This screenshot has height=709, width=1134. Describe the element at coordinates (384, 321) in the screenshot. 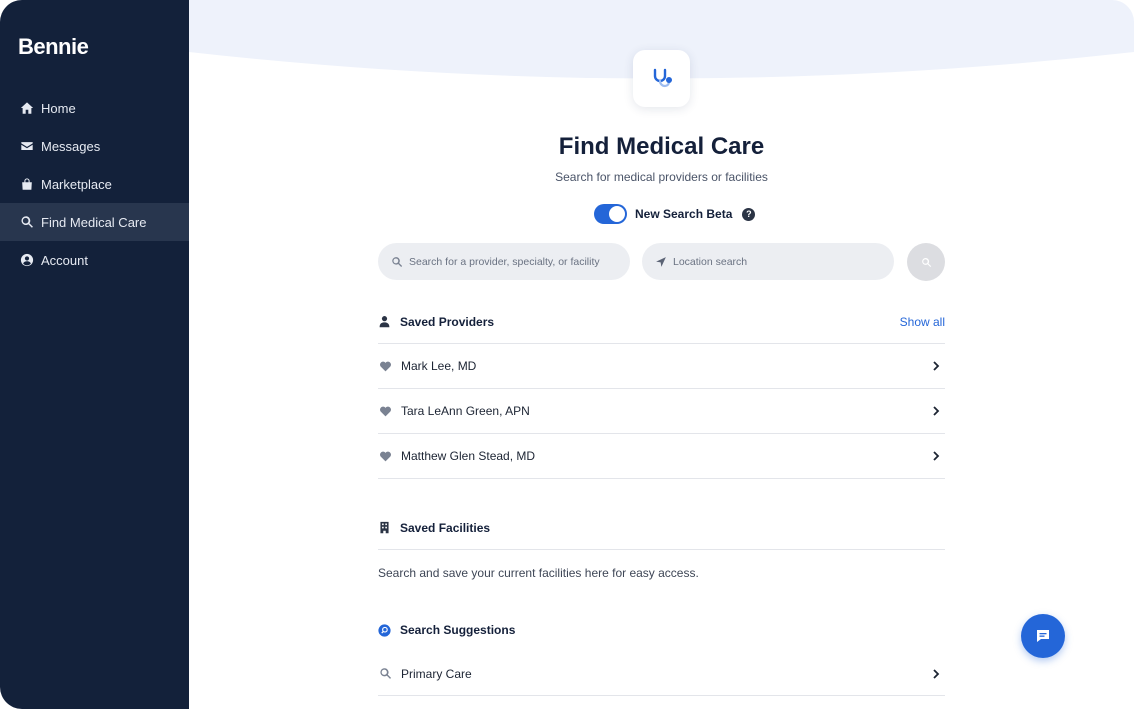

I see `person-icon` at that location.